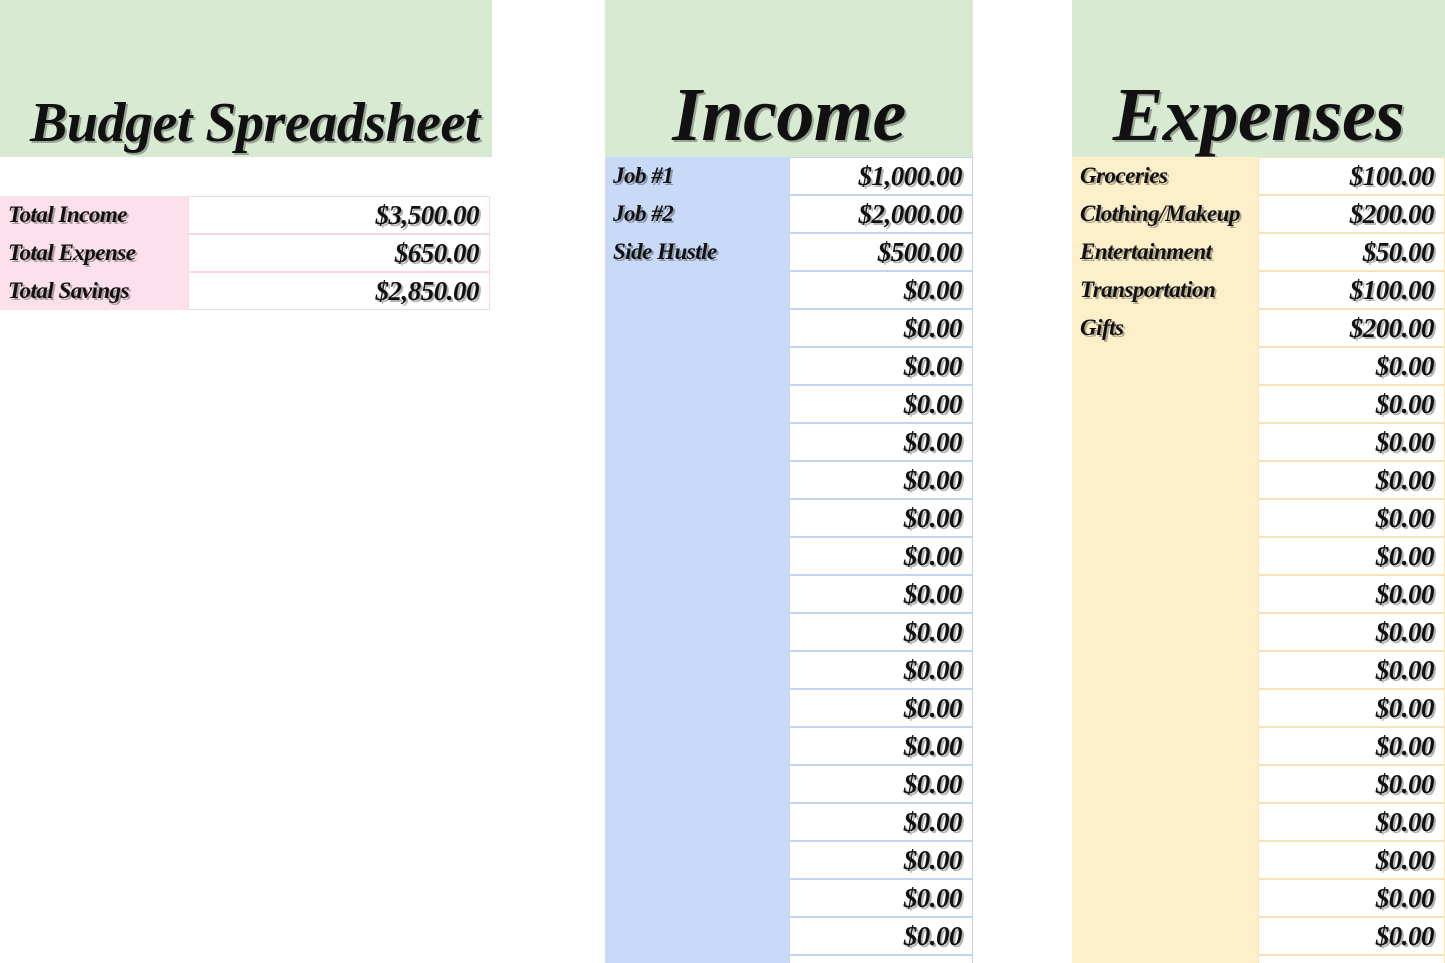  Describe the element at coordinates (697, 252) in the screenshot. I see `income-row-label: Side Hustle` at that location.